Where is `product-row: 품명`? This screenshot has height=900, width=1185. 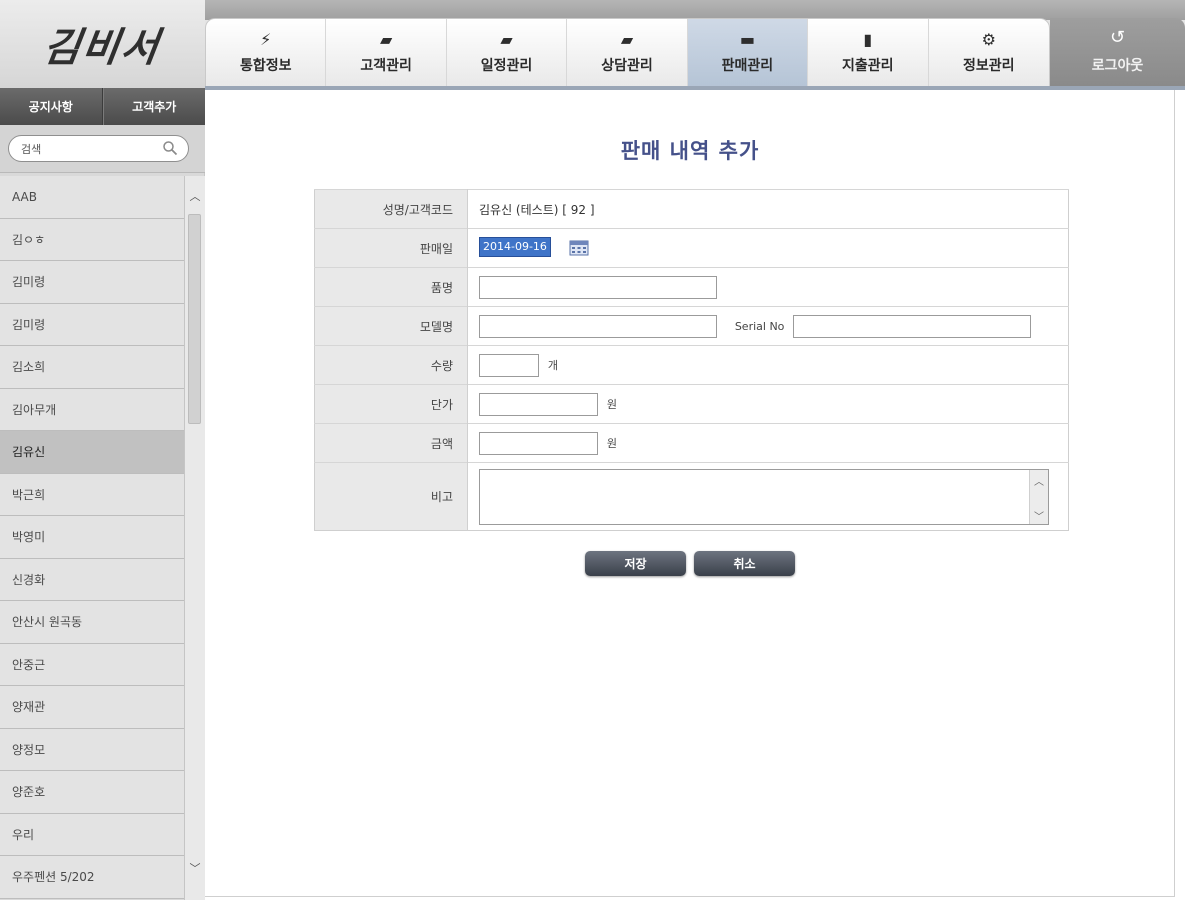 product-row: 품명 is located at coordinates (691, 287).